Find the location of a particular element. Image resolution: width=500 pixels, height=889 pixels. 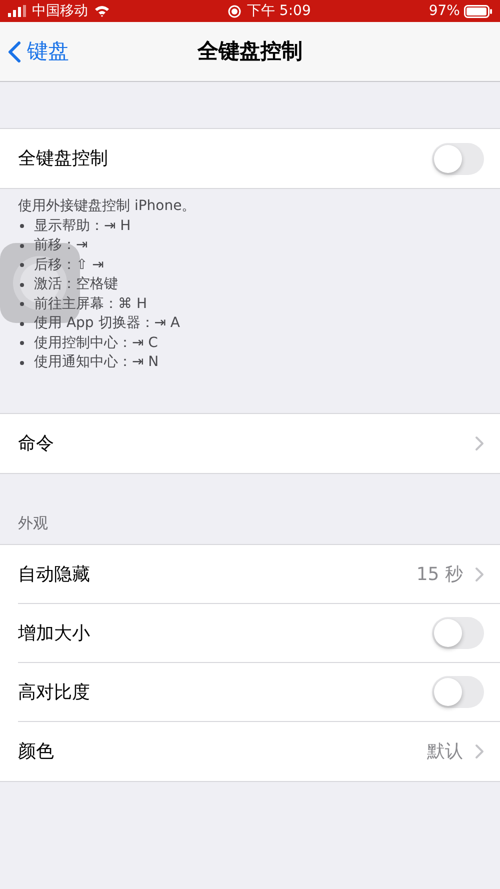

settings-row: 命令 is located at coordinates (250, 443).